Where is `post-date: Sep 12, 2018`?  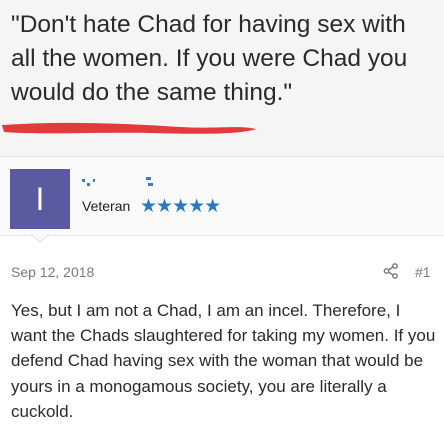 post-date: Sep 12, 2018 is located at coordinates (52, 272).